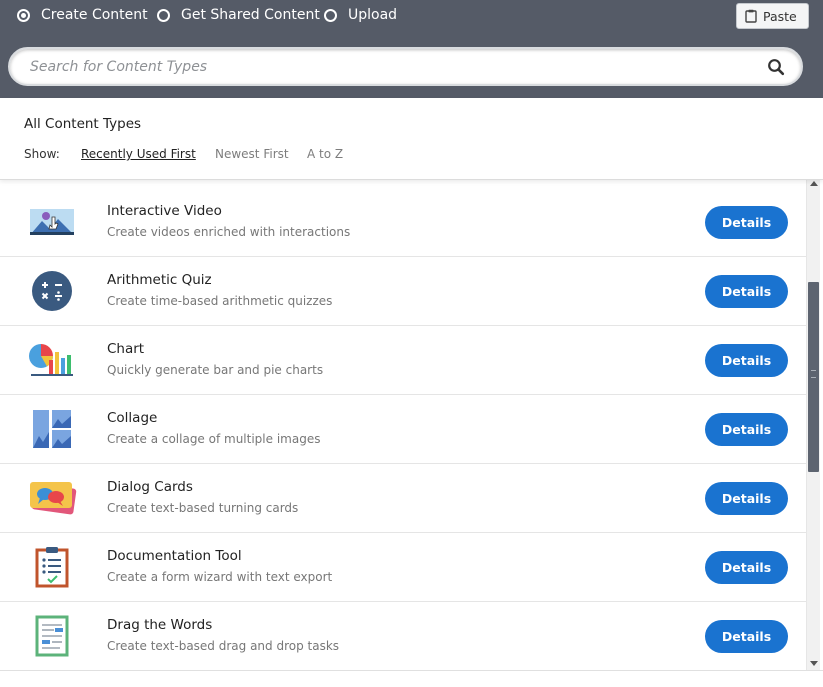  Describe the element at coordinates (751, 16) in the screenshot. I see `clipboard-icon` at that location.